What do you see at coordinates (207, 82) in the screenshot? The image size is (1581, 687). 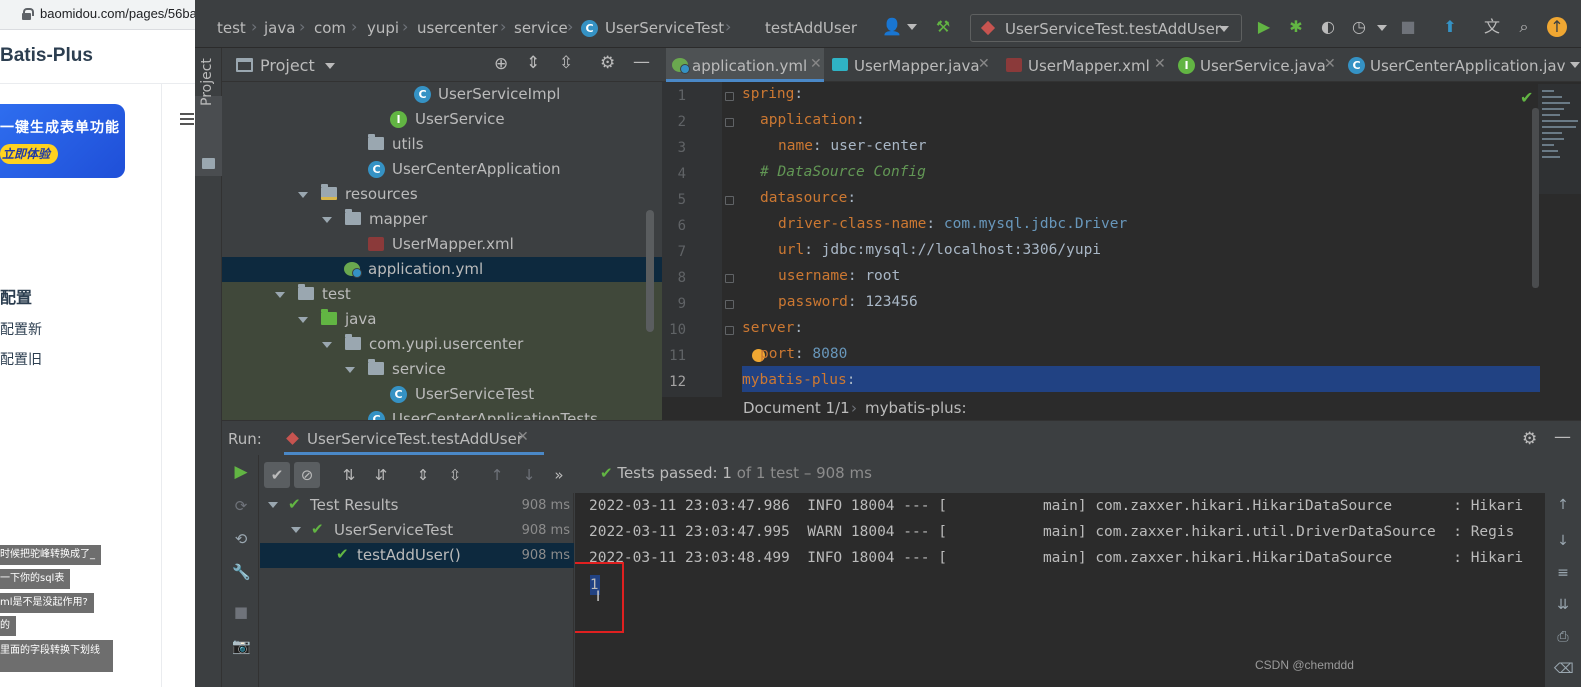 I see `project-tool-tab: Project` at bounding box center [207, 82].